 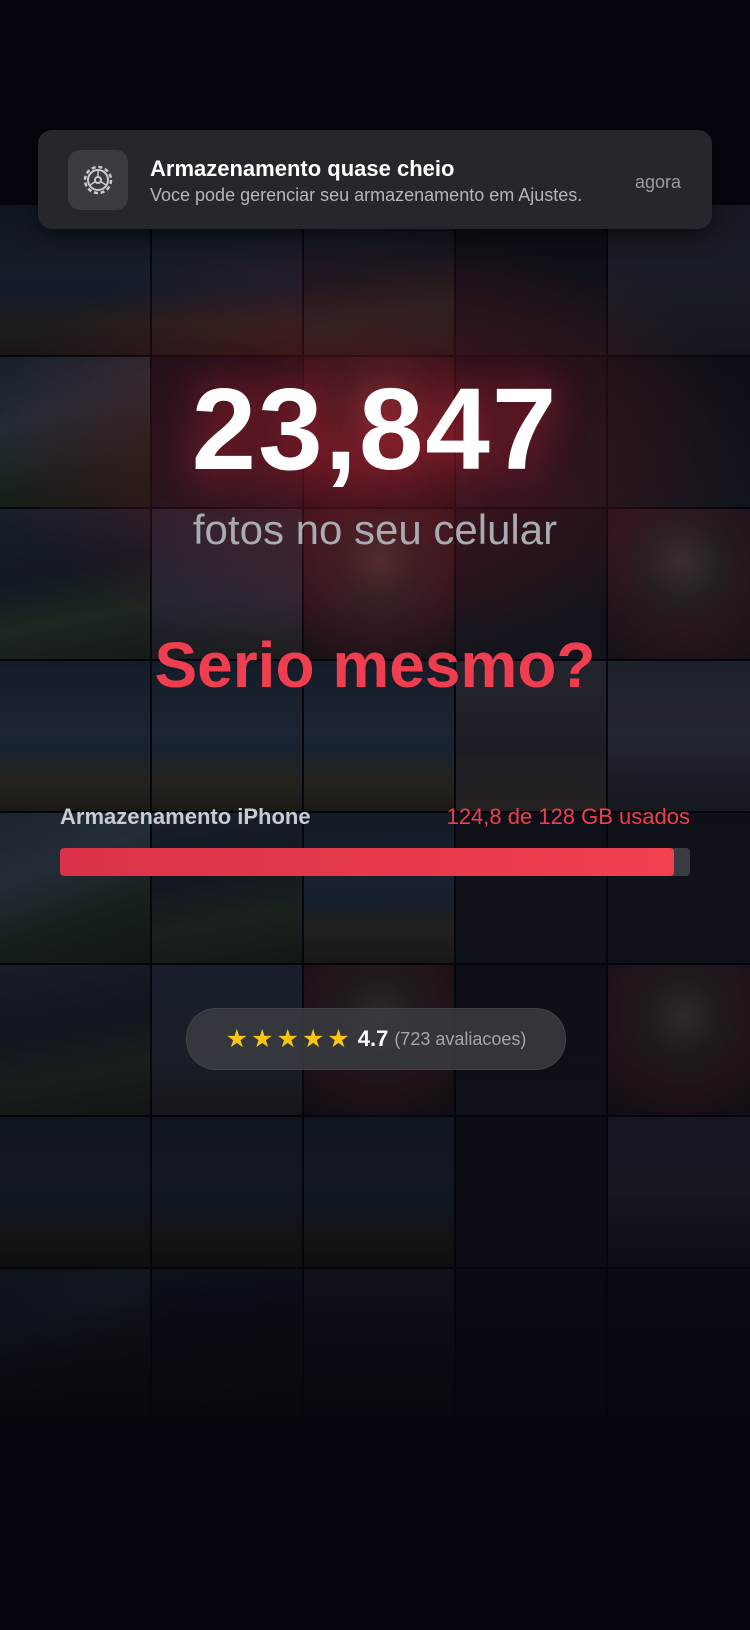 I want to click on photo-count-subtitle: fotos no seu celular, so click(x=375, y=529).